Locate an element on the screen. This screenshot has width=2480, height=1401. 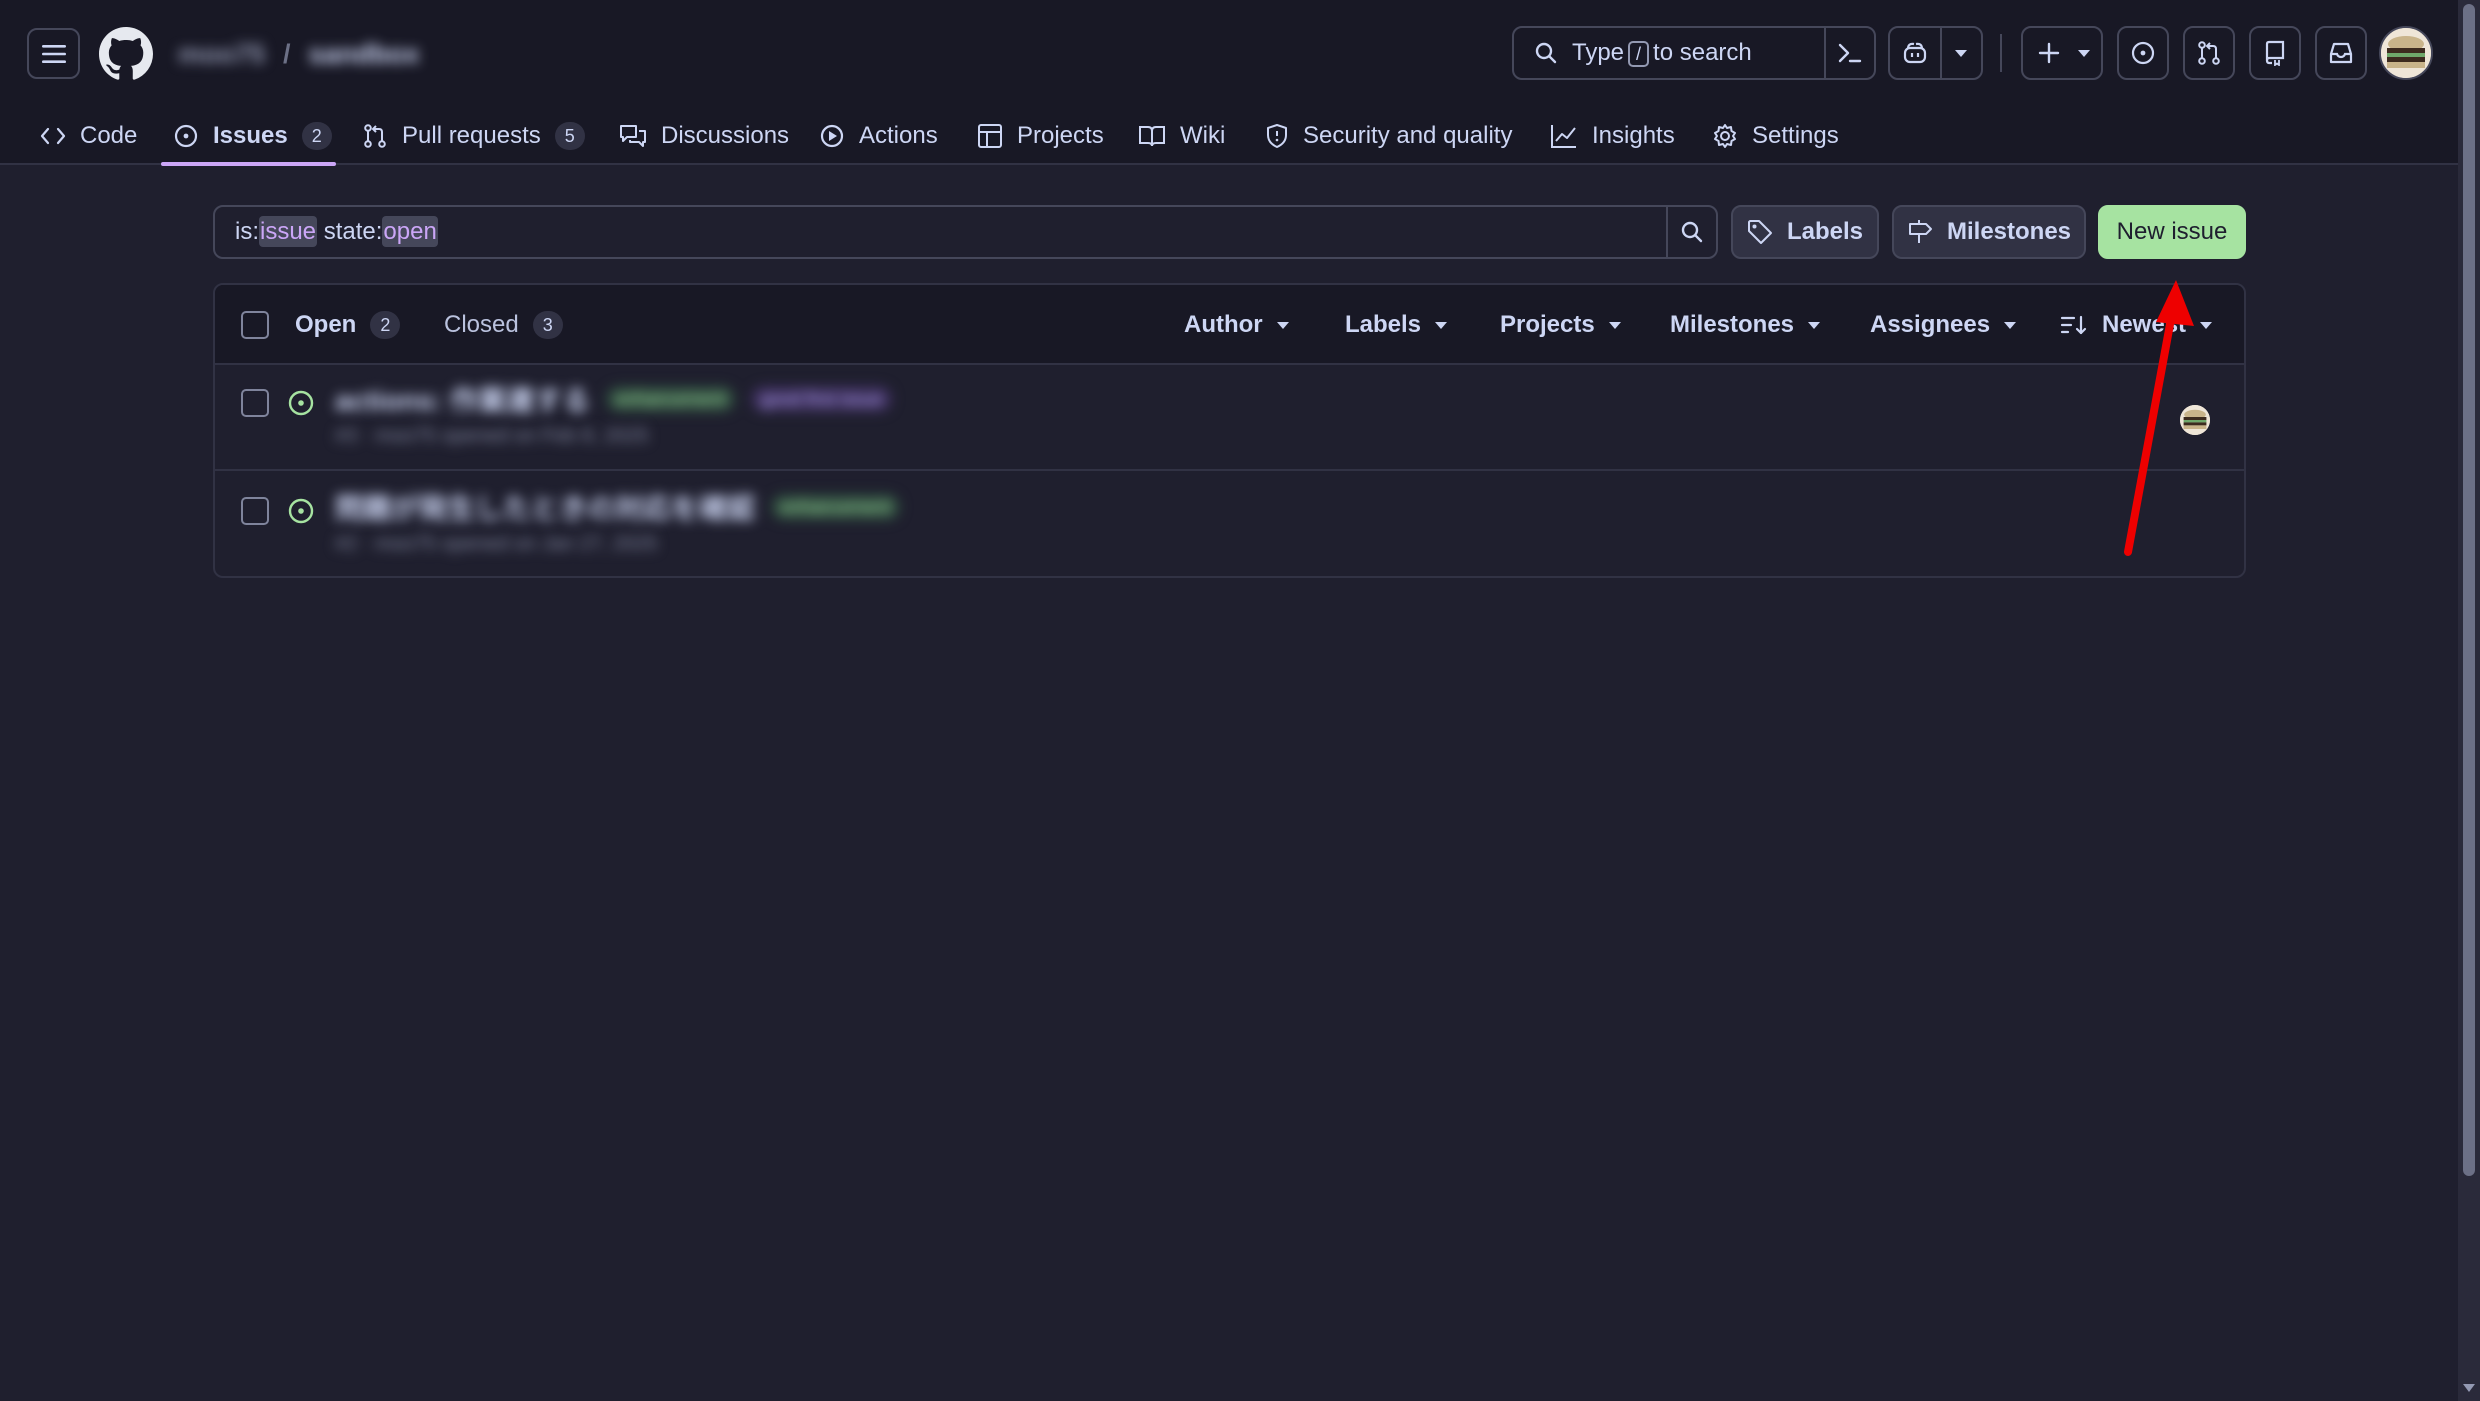
global-search-button: Type / to search is located at coordinates (1669, 53).